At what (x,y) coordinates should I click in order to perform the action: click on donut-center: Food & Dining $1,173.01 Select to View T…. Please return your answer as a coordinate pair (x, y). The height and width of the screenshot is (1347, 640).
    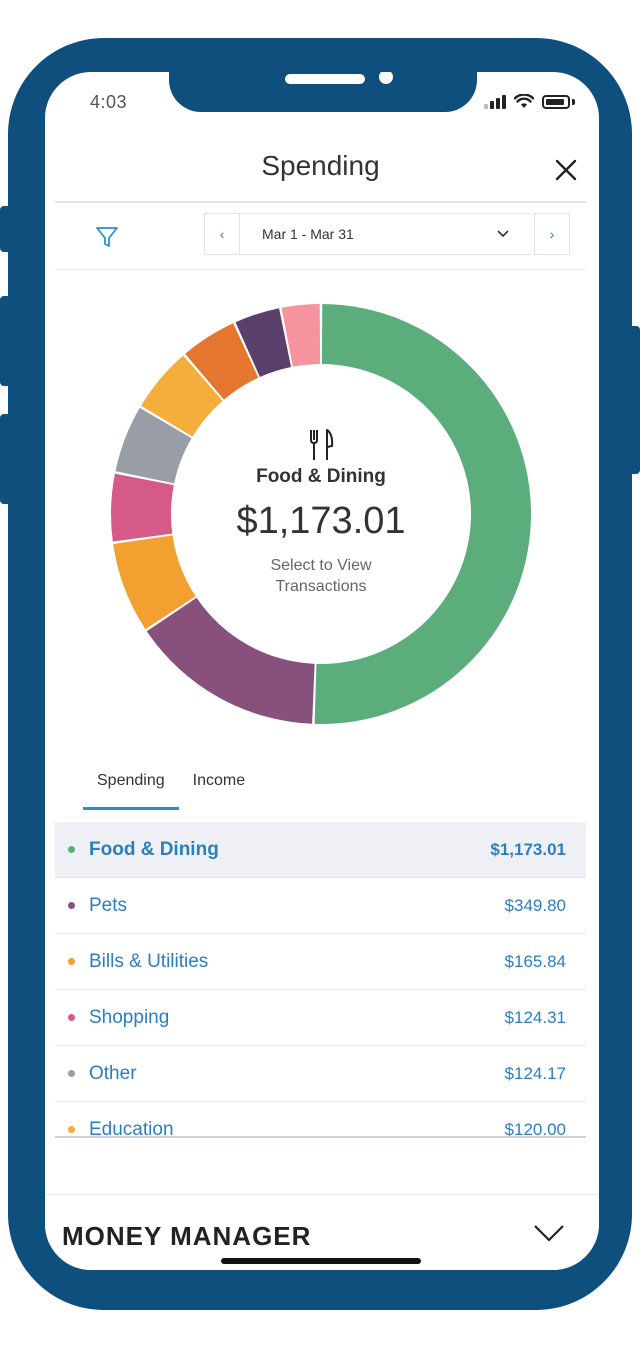
    Looking at the image, I should click on (321, 512).